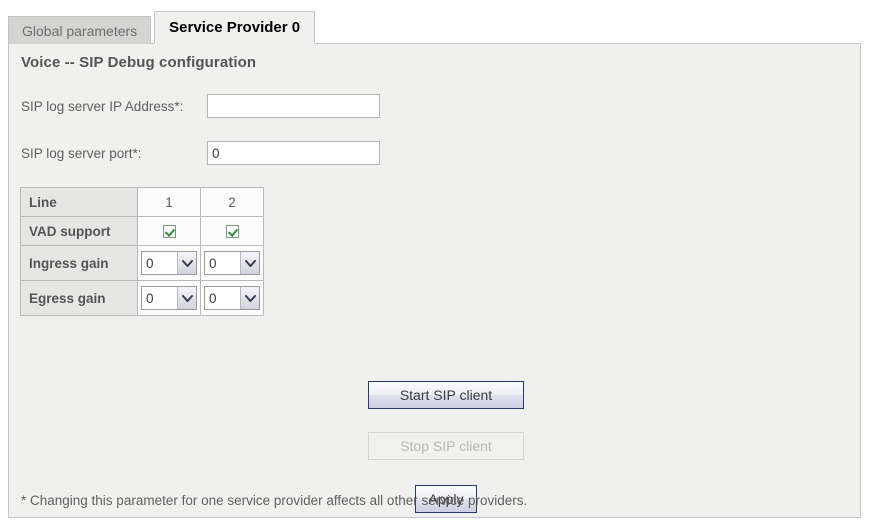 This screenshot has height=529, width=872. What do you see at coordinates (80, 30) in the screenshot?
I see `tab-global-parameters: Global parameters` at bounding box center [80, 30].